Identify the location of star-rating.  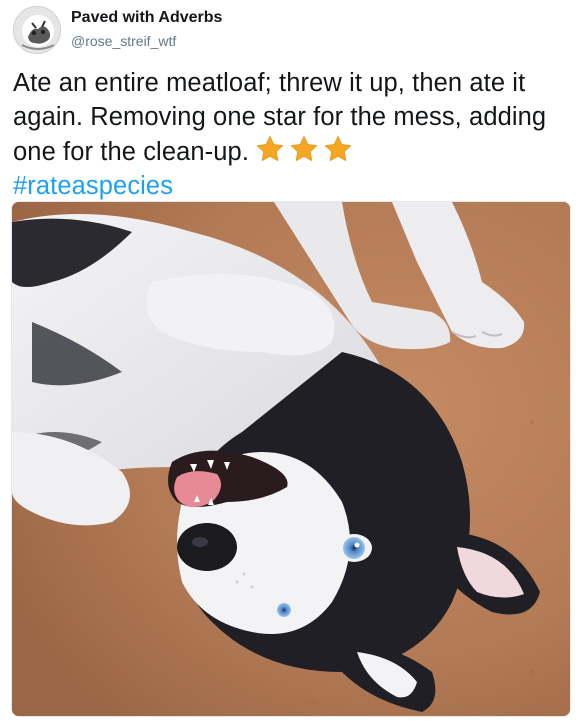
(304, 149).